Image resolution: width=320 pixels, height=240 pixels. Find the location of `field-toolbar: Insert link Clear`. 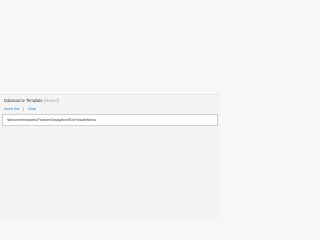

field-toolbar: Insert link Clear is located at coordinates (20, 109).